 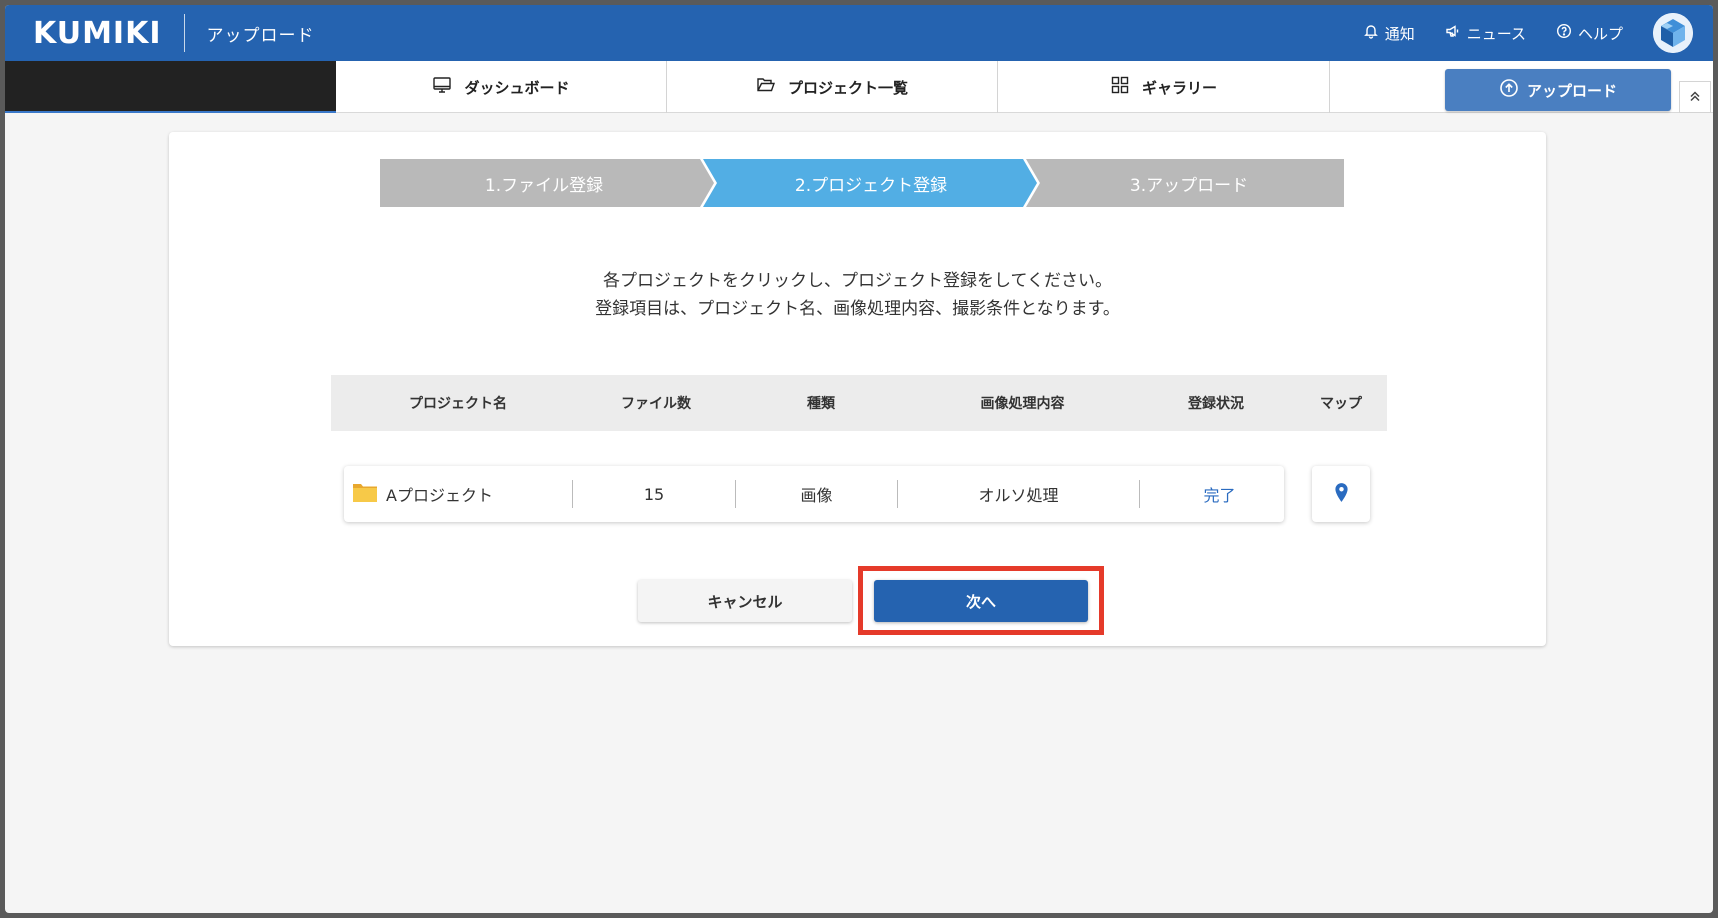 I want to click on step-2-label: 2.プロジェクト登録, so click(x=871, y=185).